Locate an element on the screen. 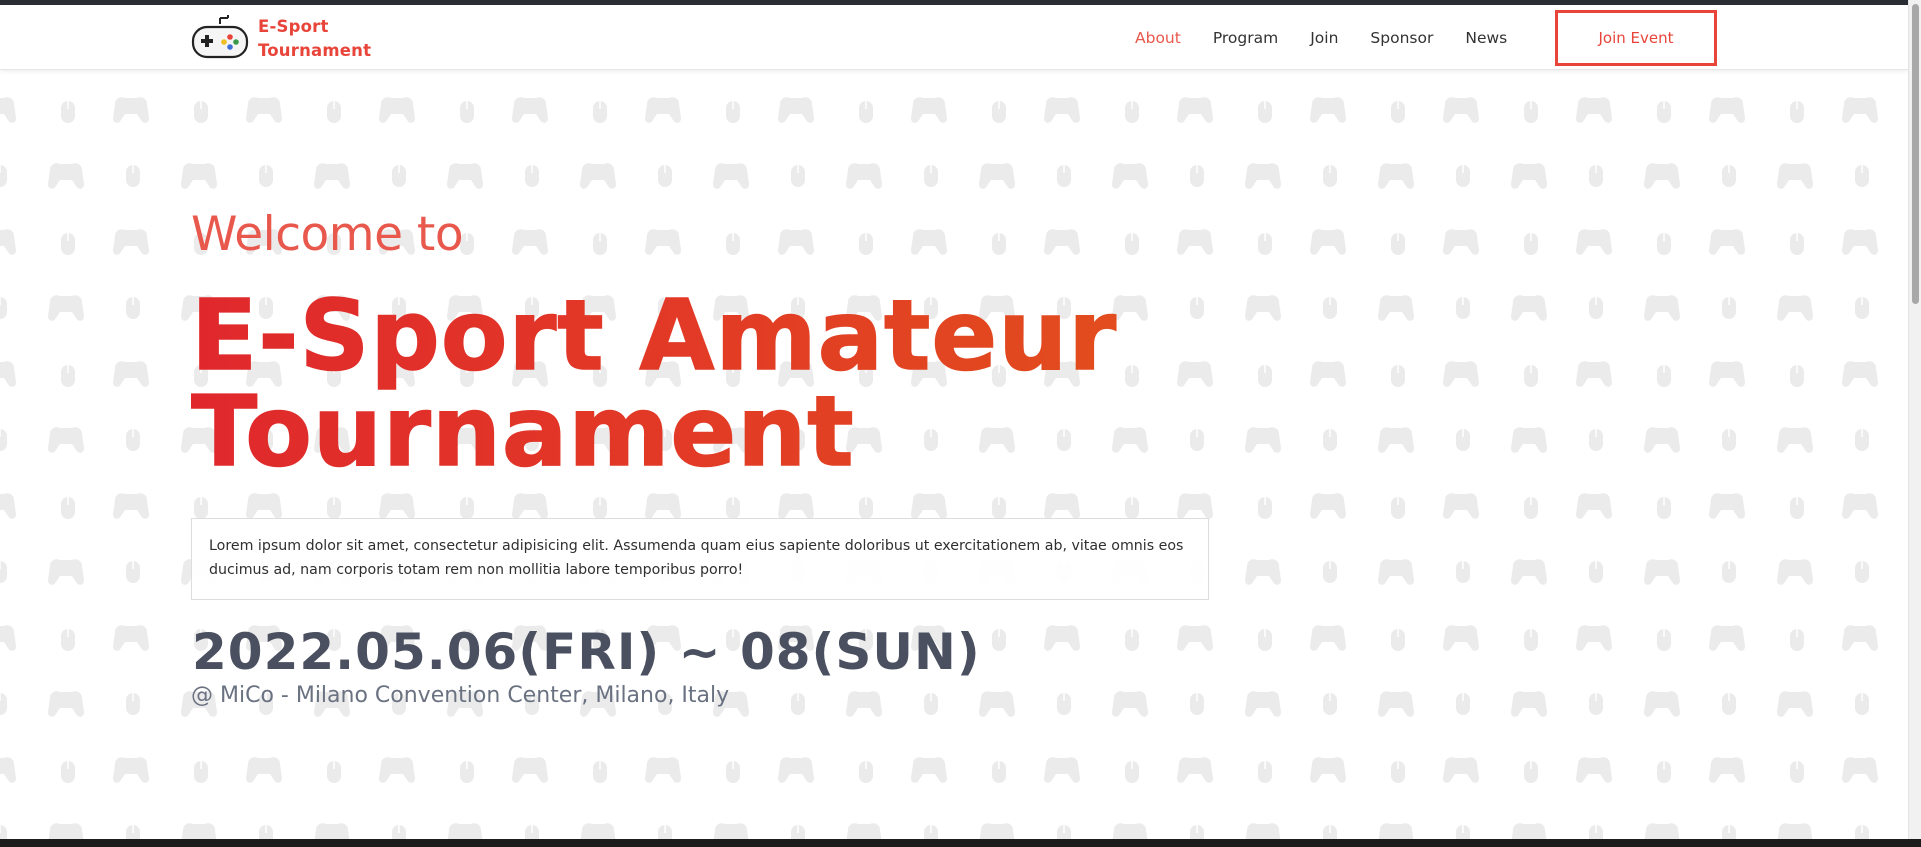  event-date: 2022.05.06(FRI) ~ 08(SUN) is located at coordinates (586, 652).